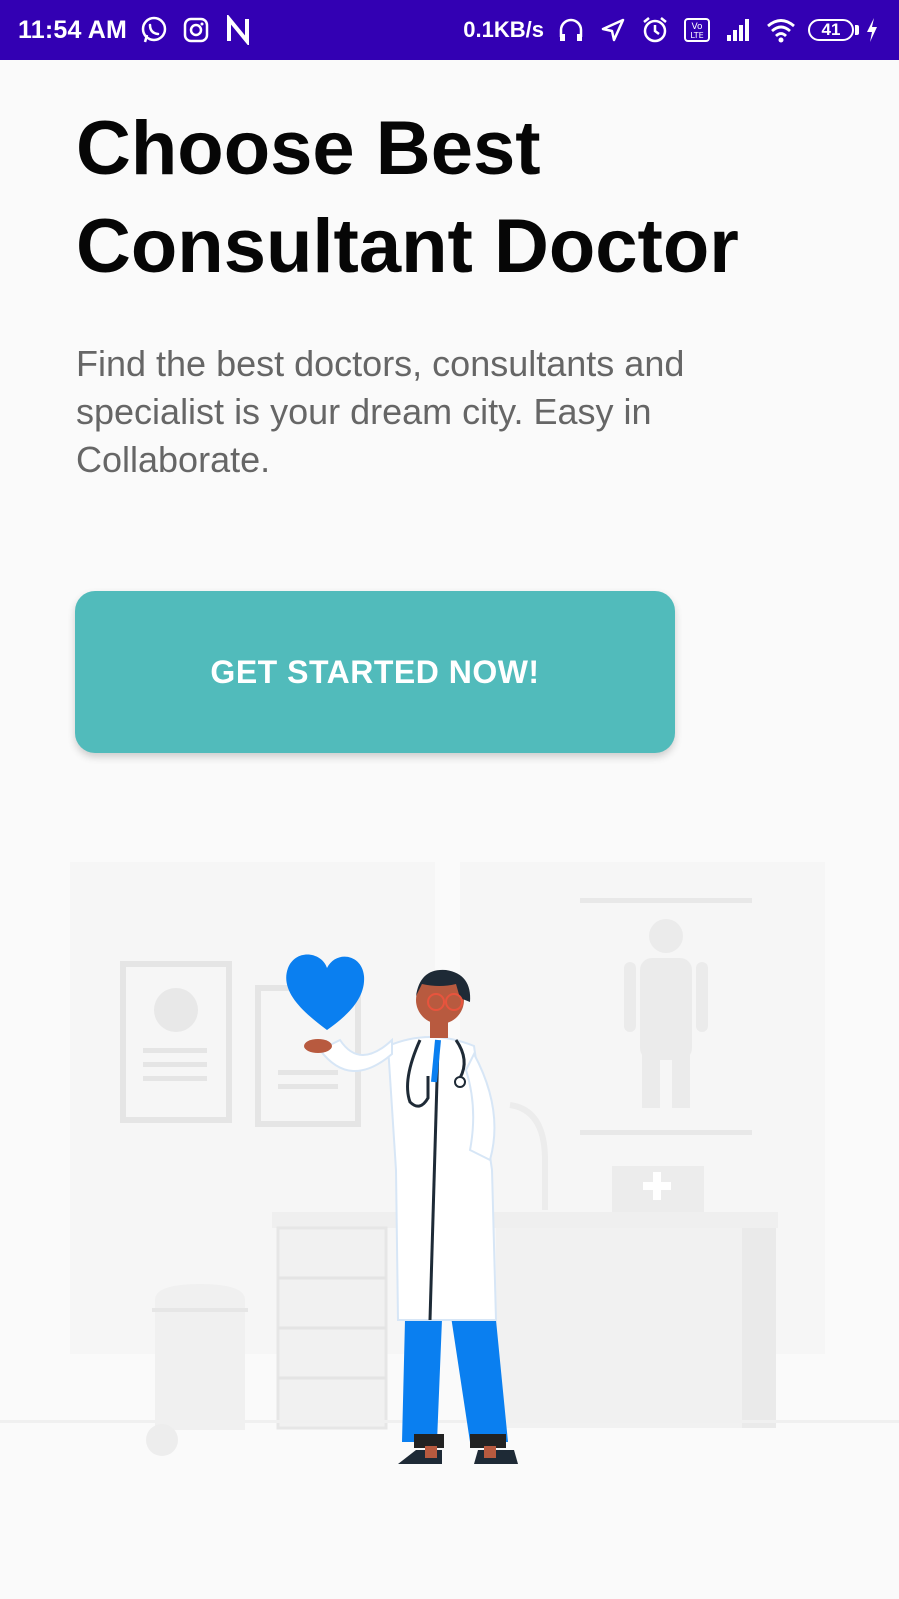 The width and height of the screenshot is (899, 1599). Describe the element at coordinates (525, 1321) in the screenshot. I see `desk-icon` at that location.